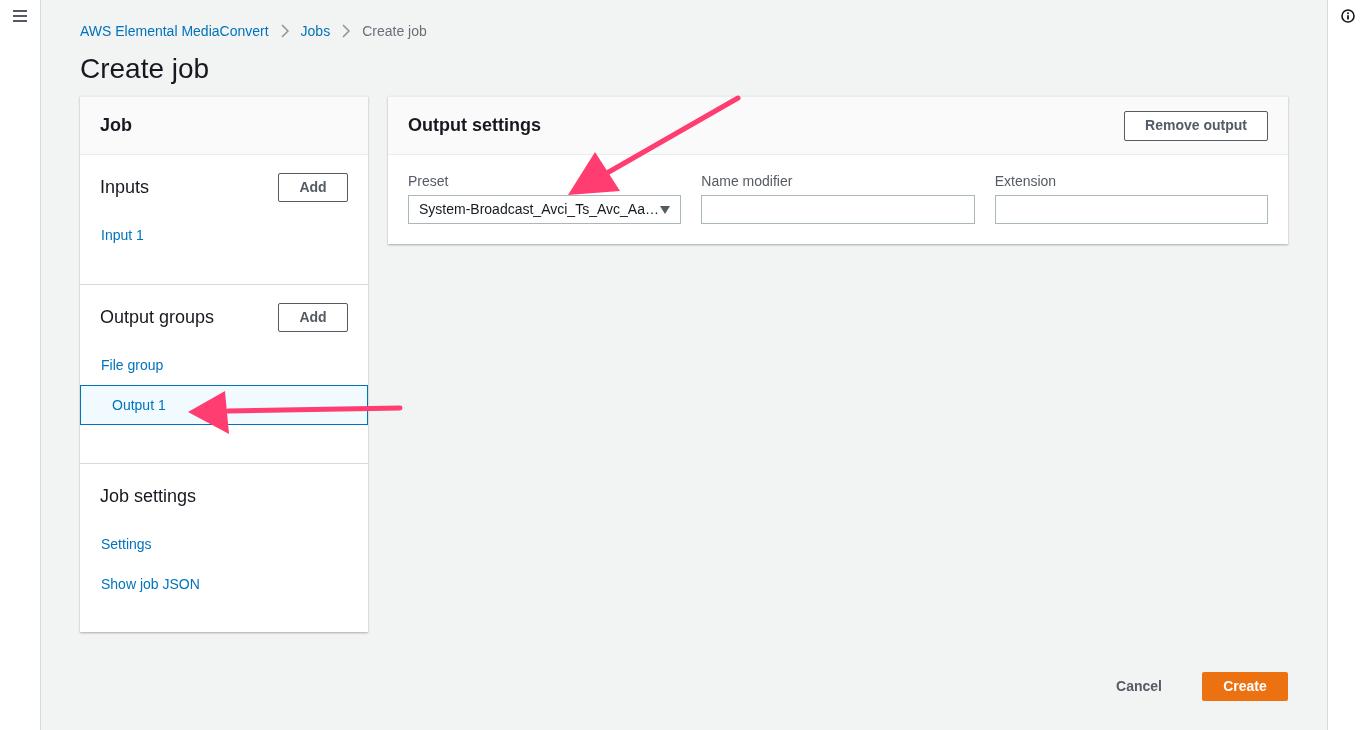  What do you see at coordinates (148, 496) in the screenshot?
I see `section-title: Job settings` at bounding box center [148, 496].